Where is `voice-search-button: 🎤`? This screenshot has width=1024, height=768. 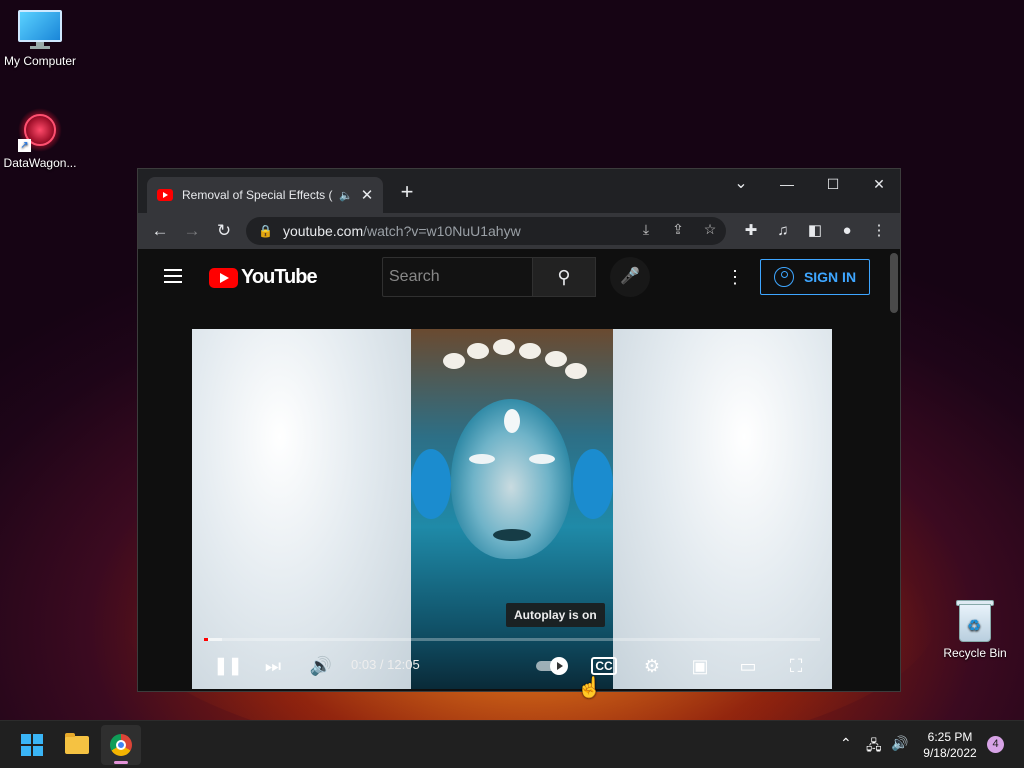
voice-search-button: 🎤 is located at coordinates (630, 277).